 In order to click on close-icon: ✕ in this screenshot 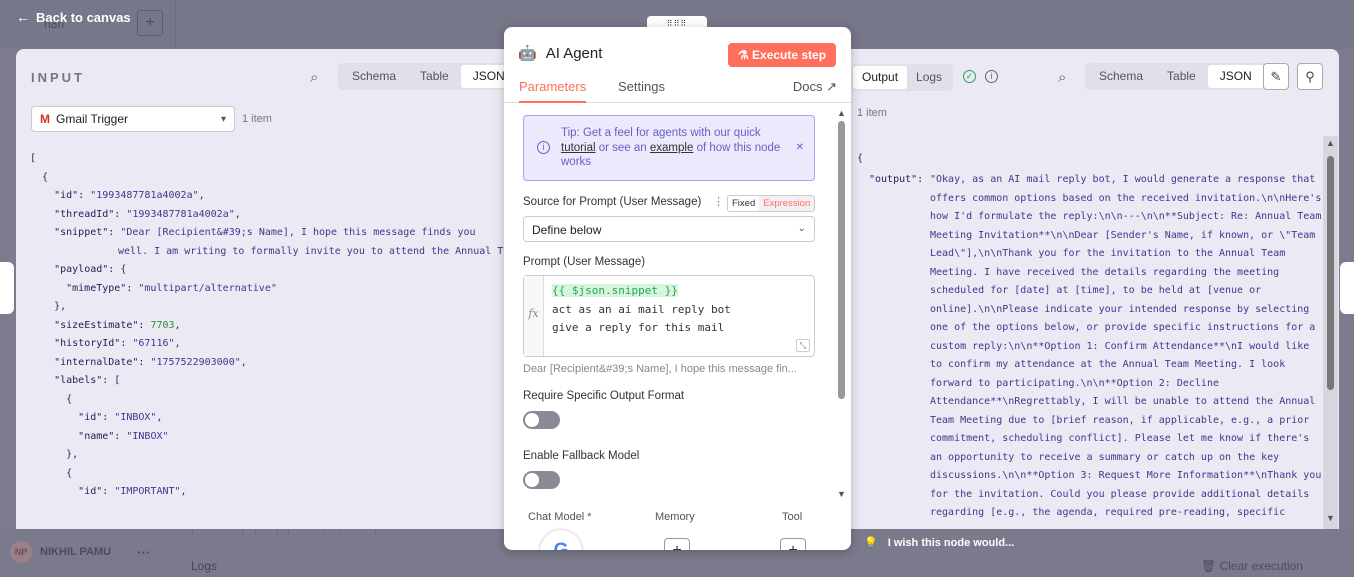, I will do `click(800, 148)`.